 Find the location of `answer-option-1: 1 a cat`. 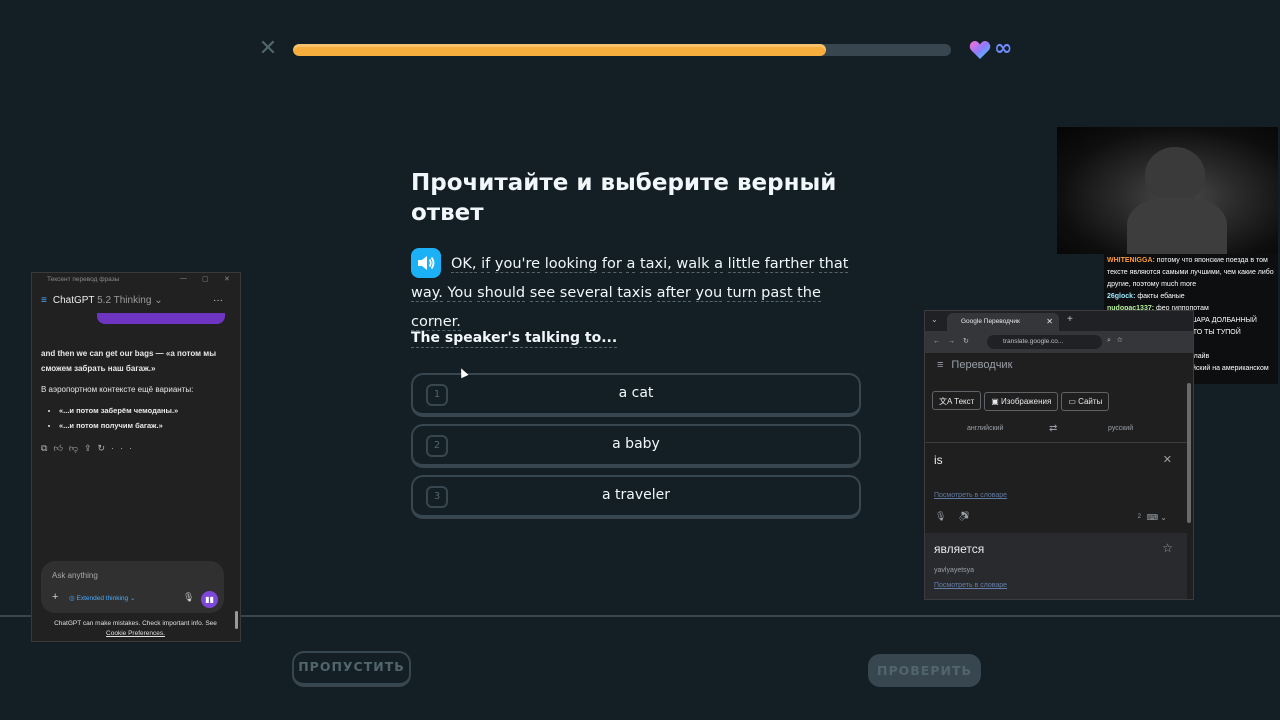

answer-option-1: 1 a cat is located at coordinates (636, 395).